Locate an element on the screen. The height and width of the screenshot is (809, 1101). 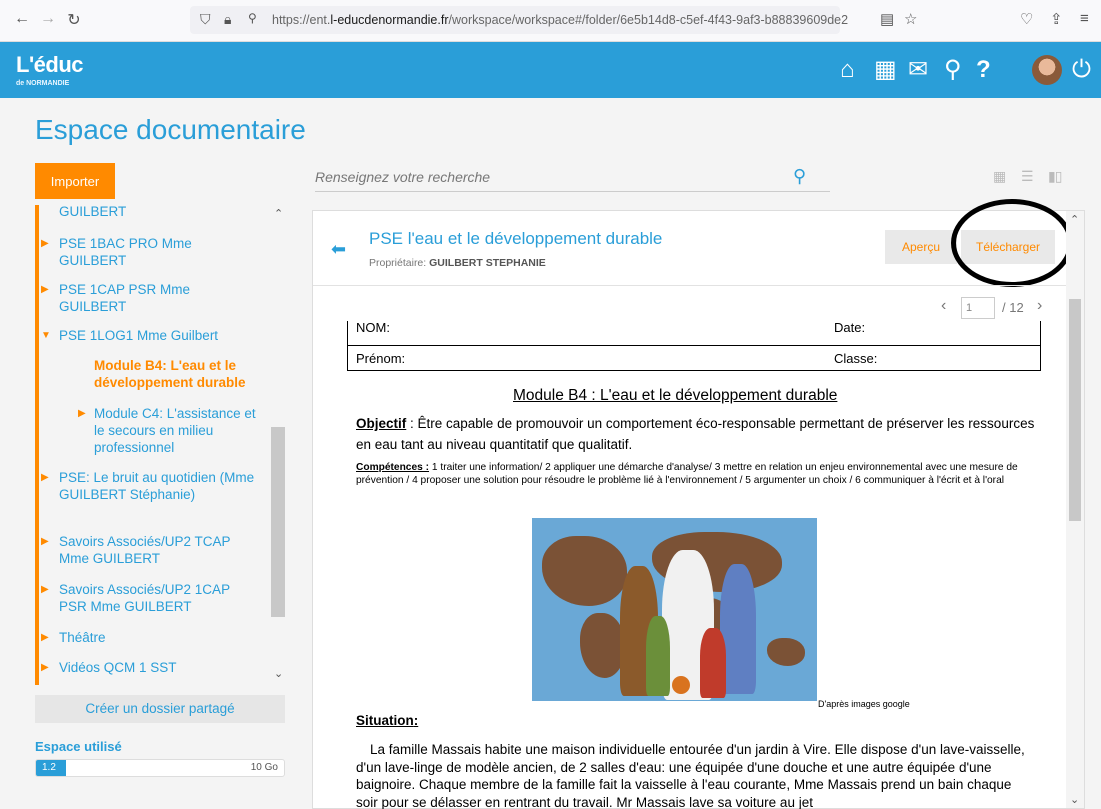
tree-item: ▶ Savoirs Associés/UP2 TCAP Mme GUILBERT is located at coordinates (150, 550).